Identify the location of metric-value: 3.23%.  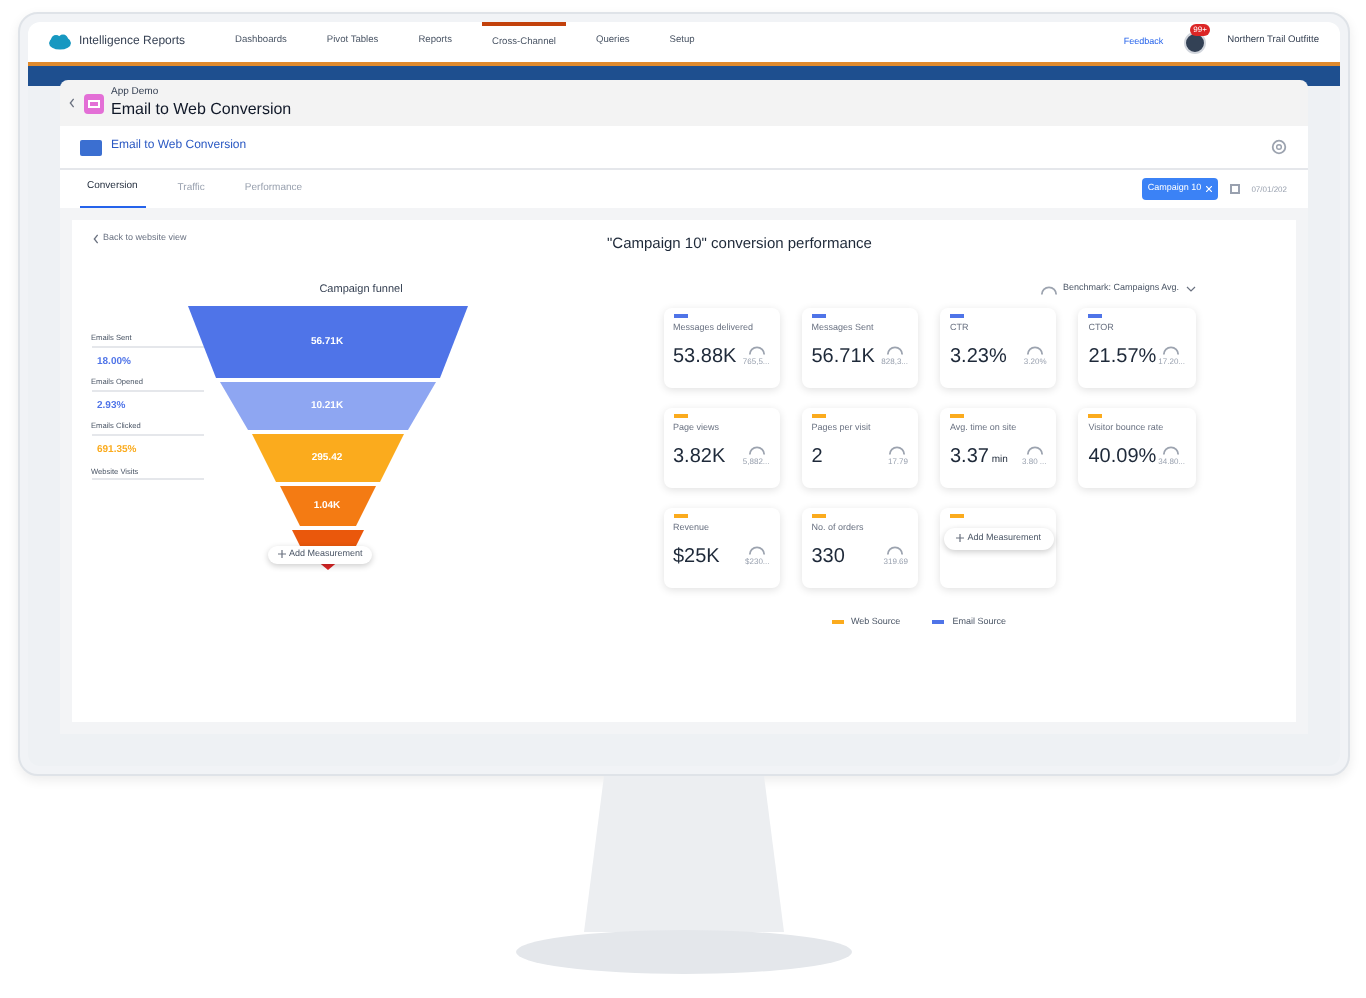
(978, 357).